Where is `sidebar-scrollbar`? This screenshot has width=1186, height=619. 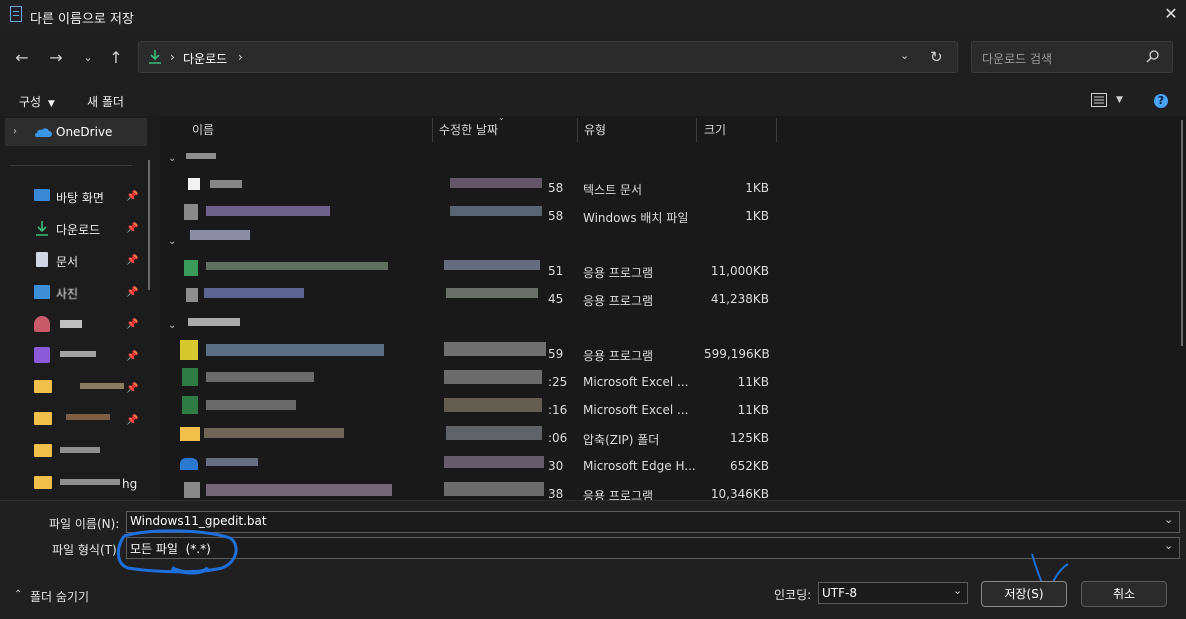
sidebar-scrollbar is located at coordinates (149, 225).